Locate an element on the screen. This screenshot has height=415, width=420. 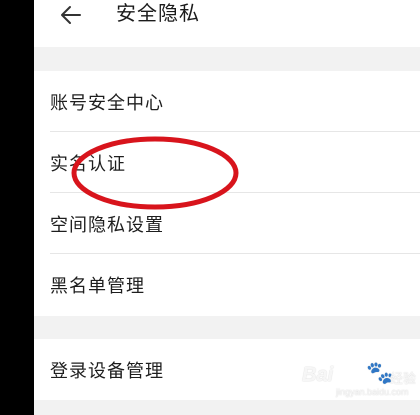
settings-item-label: 账号安全中心 is located at coordinates (107, 103).